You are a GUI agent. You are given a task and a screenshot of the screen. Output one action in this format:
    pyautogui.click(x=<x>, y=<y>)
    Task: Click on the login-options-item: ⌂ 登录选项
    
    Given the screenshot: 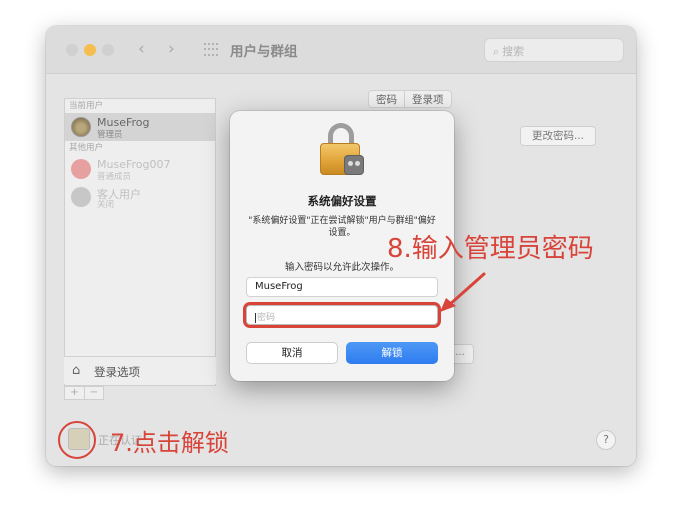 What is the action you would take?
    pyautogui.click(x=140, y=370)
    